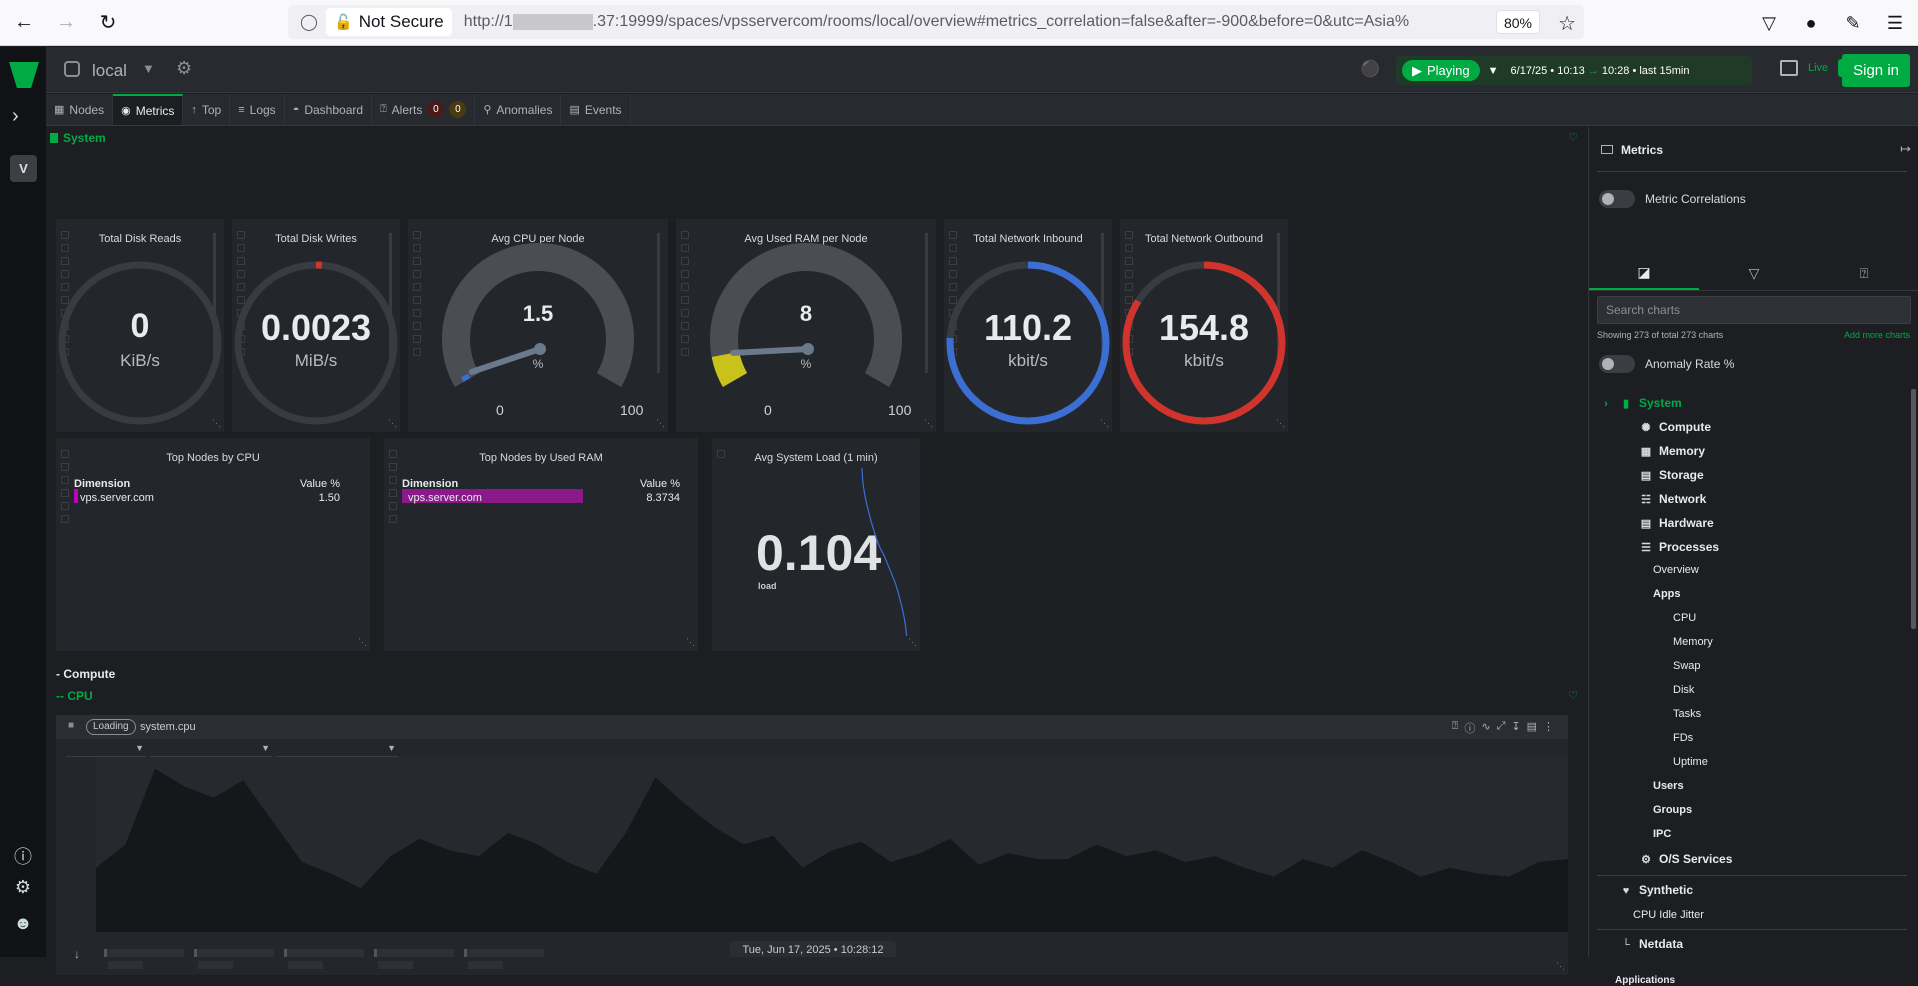  What do you see at coordinates (337, 749) in the screenshot?
I see `dimension-filter-select: ▼` at bounding box center [337, 749].